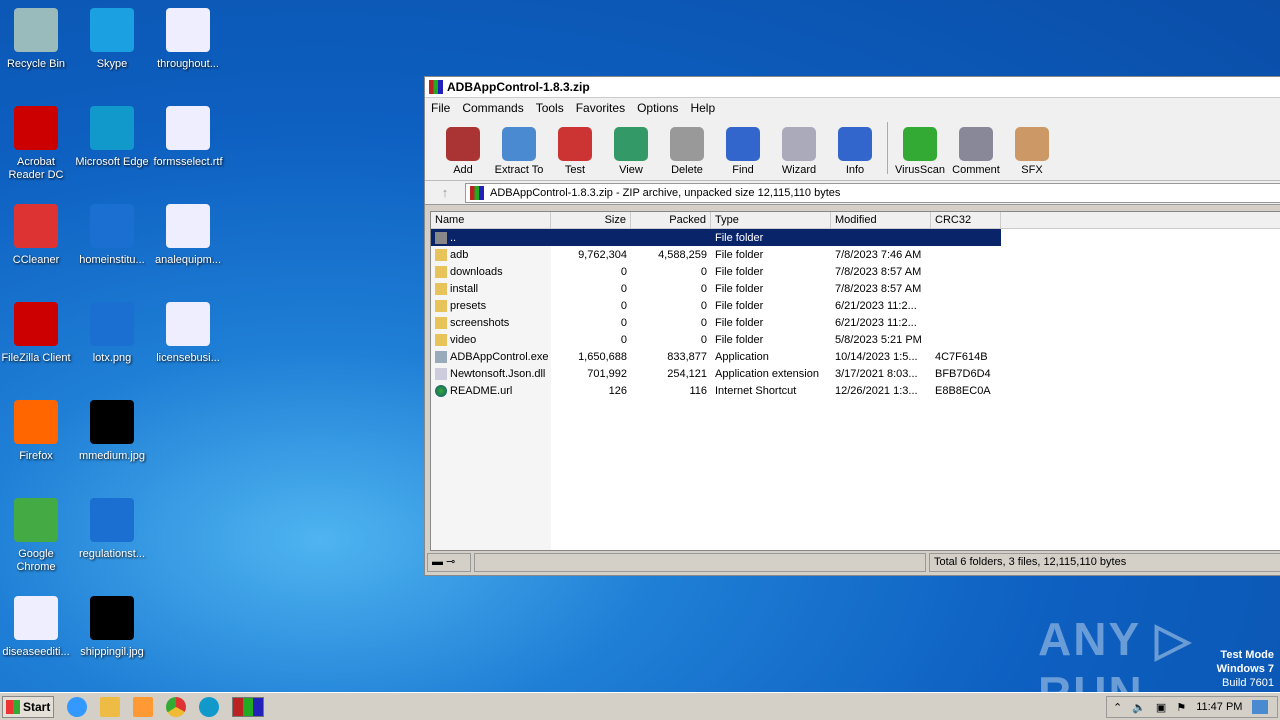 This screenshot has height=720, width=1280. What do you see at coordinates (491, 220) in the screenshot?
I see `column-header-name: Name` at bounding box center [491, 220].